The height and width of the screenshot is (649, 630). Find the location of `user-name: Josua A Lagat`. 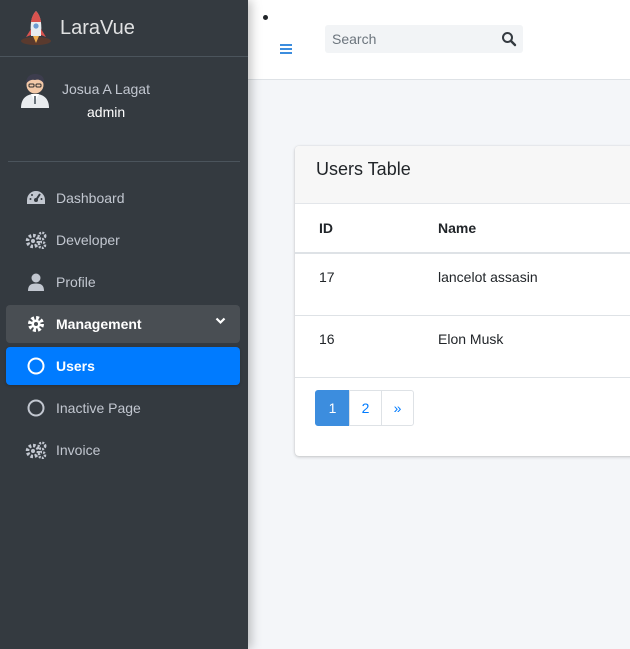

user-name: Josua A Lagat is located at coordinates (106, 89).